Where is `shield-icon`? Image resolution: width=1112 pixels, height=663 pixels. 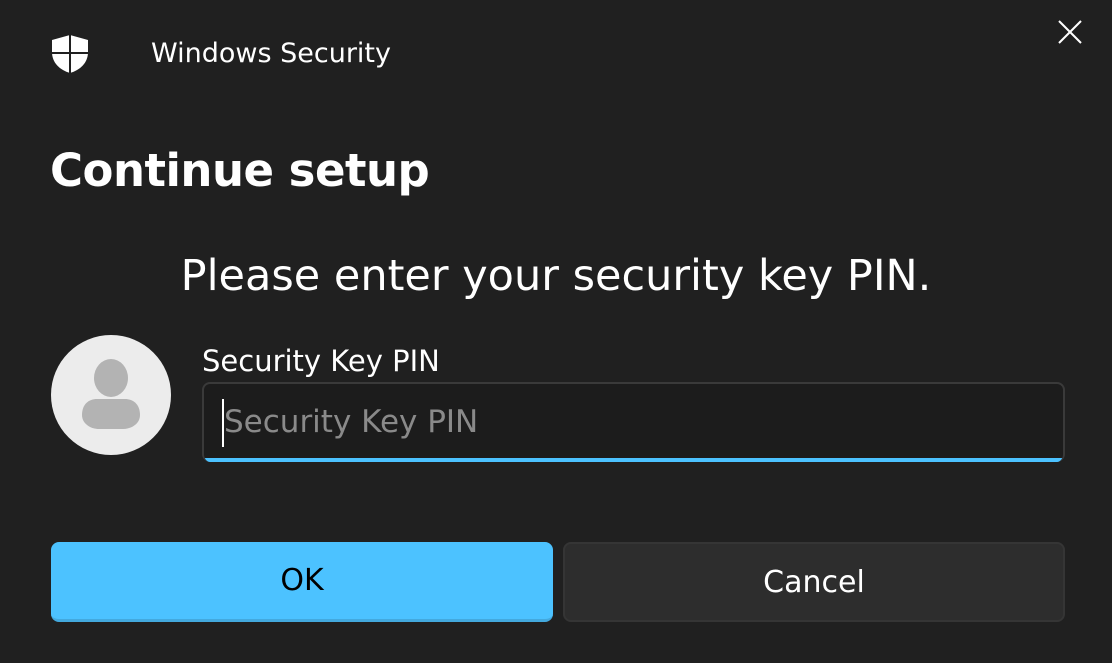 shield-icon is located at coordinates (70, 54).